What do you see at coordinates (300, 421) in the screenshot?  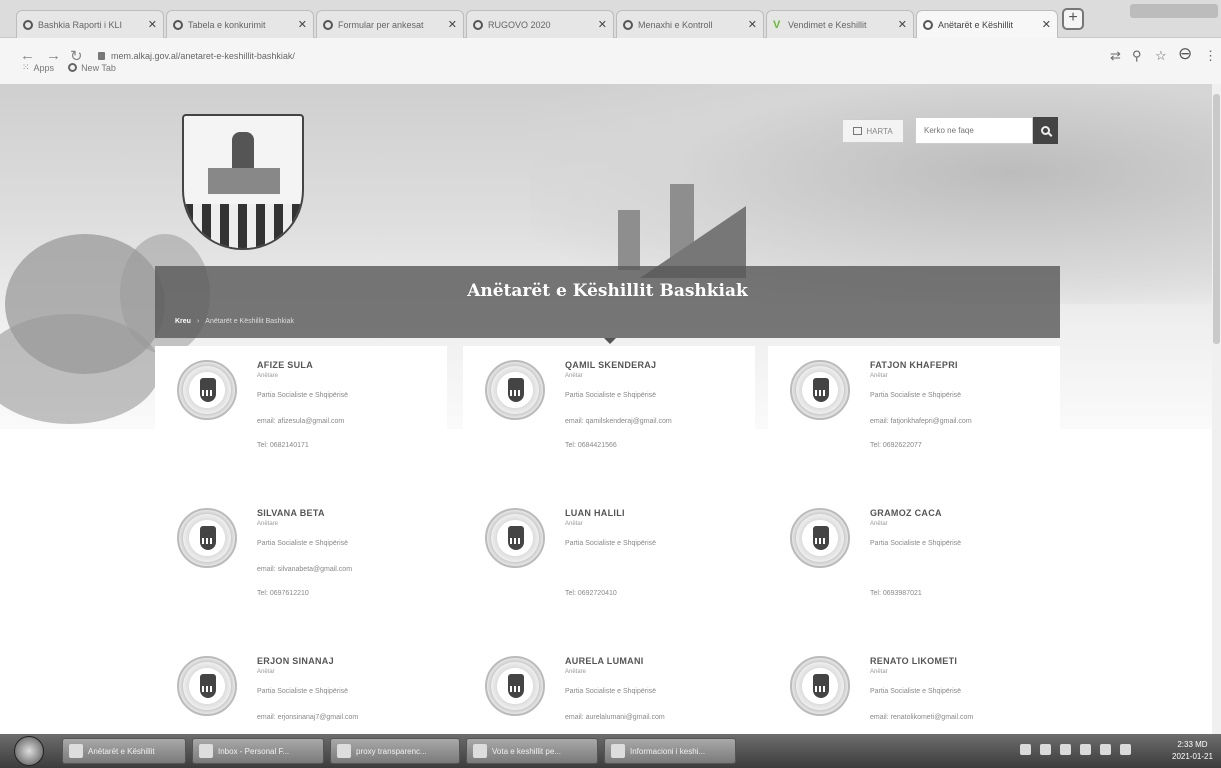 I see `member-email: email: afizesula@gmail.com` at bounding box center [300, 421].